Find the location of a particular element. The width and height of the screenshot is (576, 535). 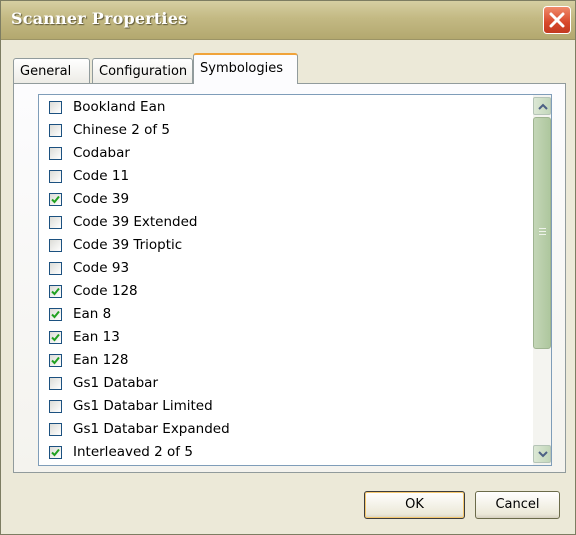

symbology-item: Ean 8 is located at coordinates (286, 315).